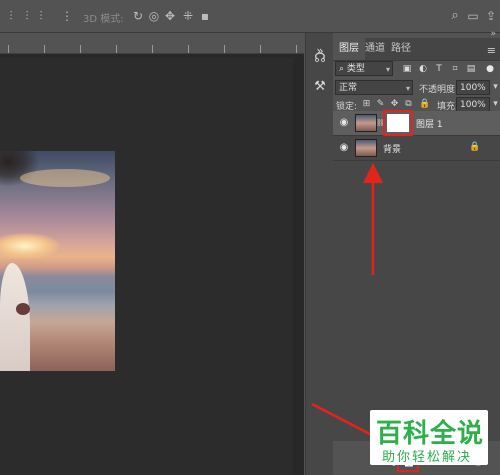 The height and width of the screenshot is (475, 500). What do you see at coordinates (491, 50) in the screenshot?
I see `panel-menu-icon: ≡` at bounding box center [491, 50].